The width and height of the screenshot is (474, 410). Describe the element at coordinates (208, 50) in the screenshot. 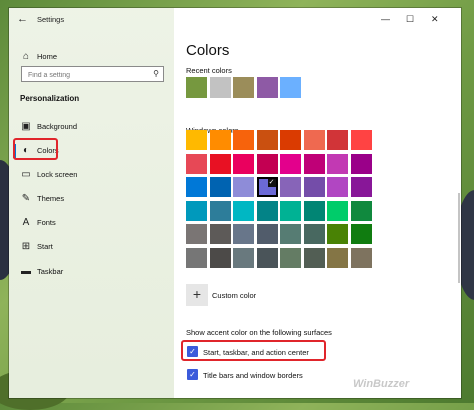

I see `page-title: Colors` at that location.